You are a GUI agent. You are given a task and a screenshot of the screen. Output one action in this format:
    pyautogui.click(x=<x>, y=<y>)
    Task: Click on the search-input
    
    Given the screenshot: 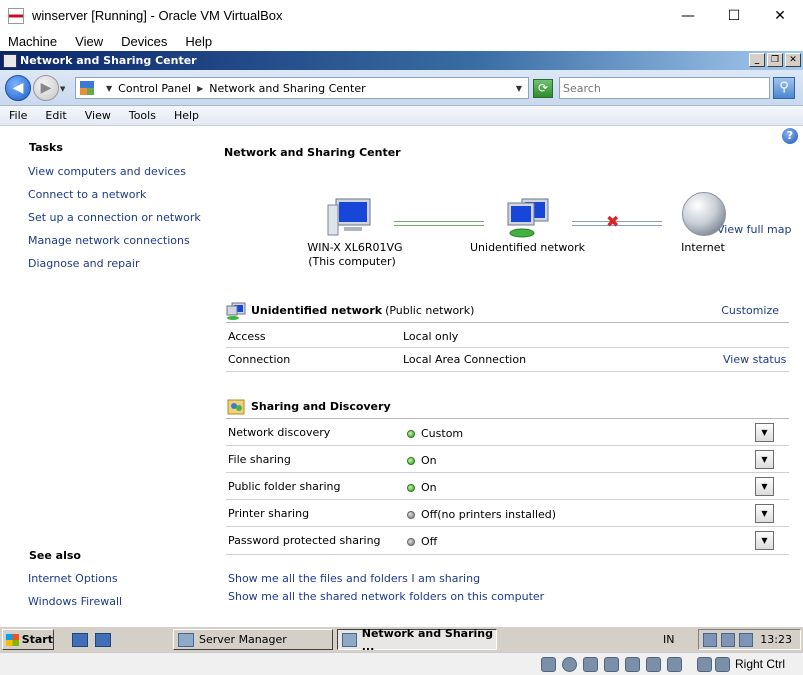 What is the action you would take?
    pyautogui.click(x=664, y=88)
    